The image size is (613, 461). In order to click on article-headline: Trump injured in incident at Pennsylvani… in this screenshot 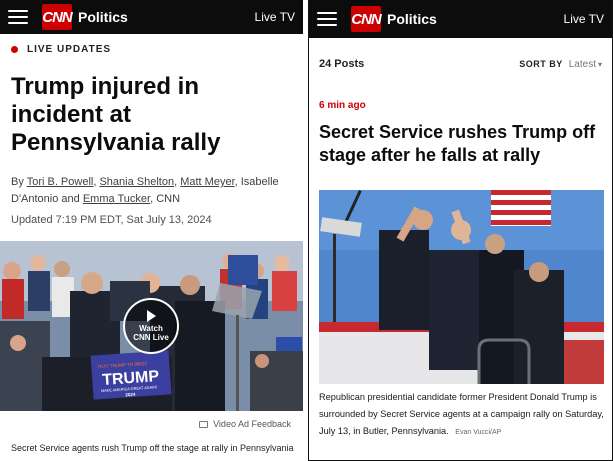, I will do `click(116, 114)`.